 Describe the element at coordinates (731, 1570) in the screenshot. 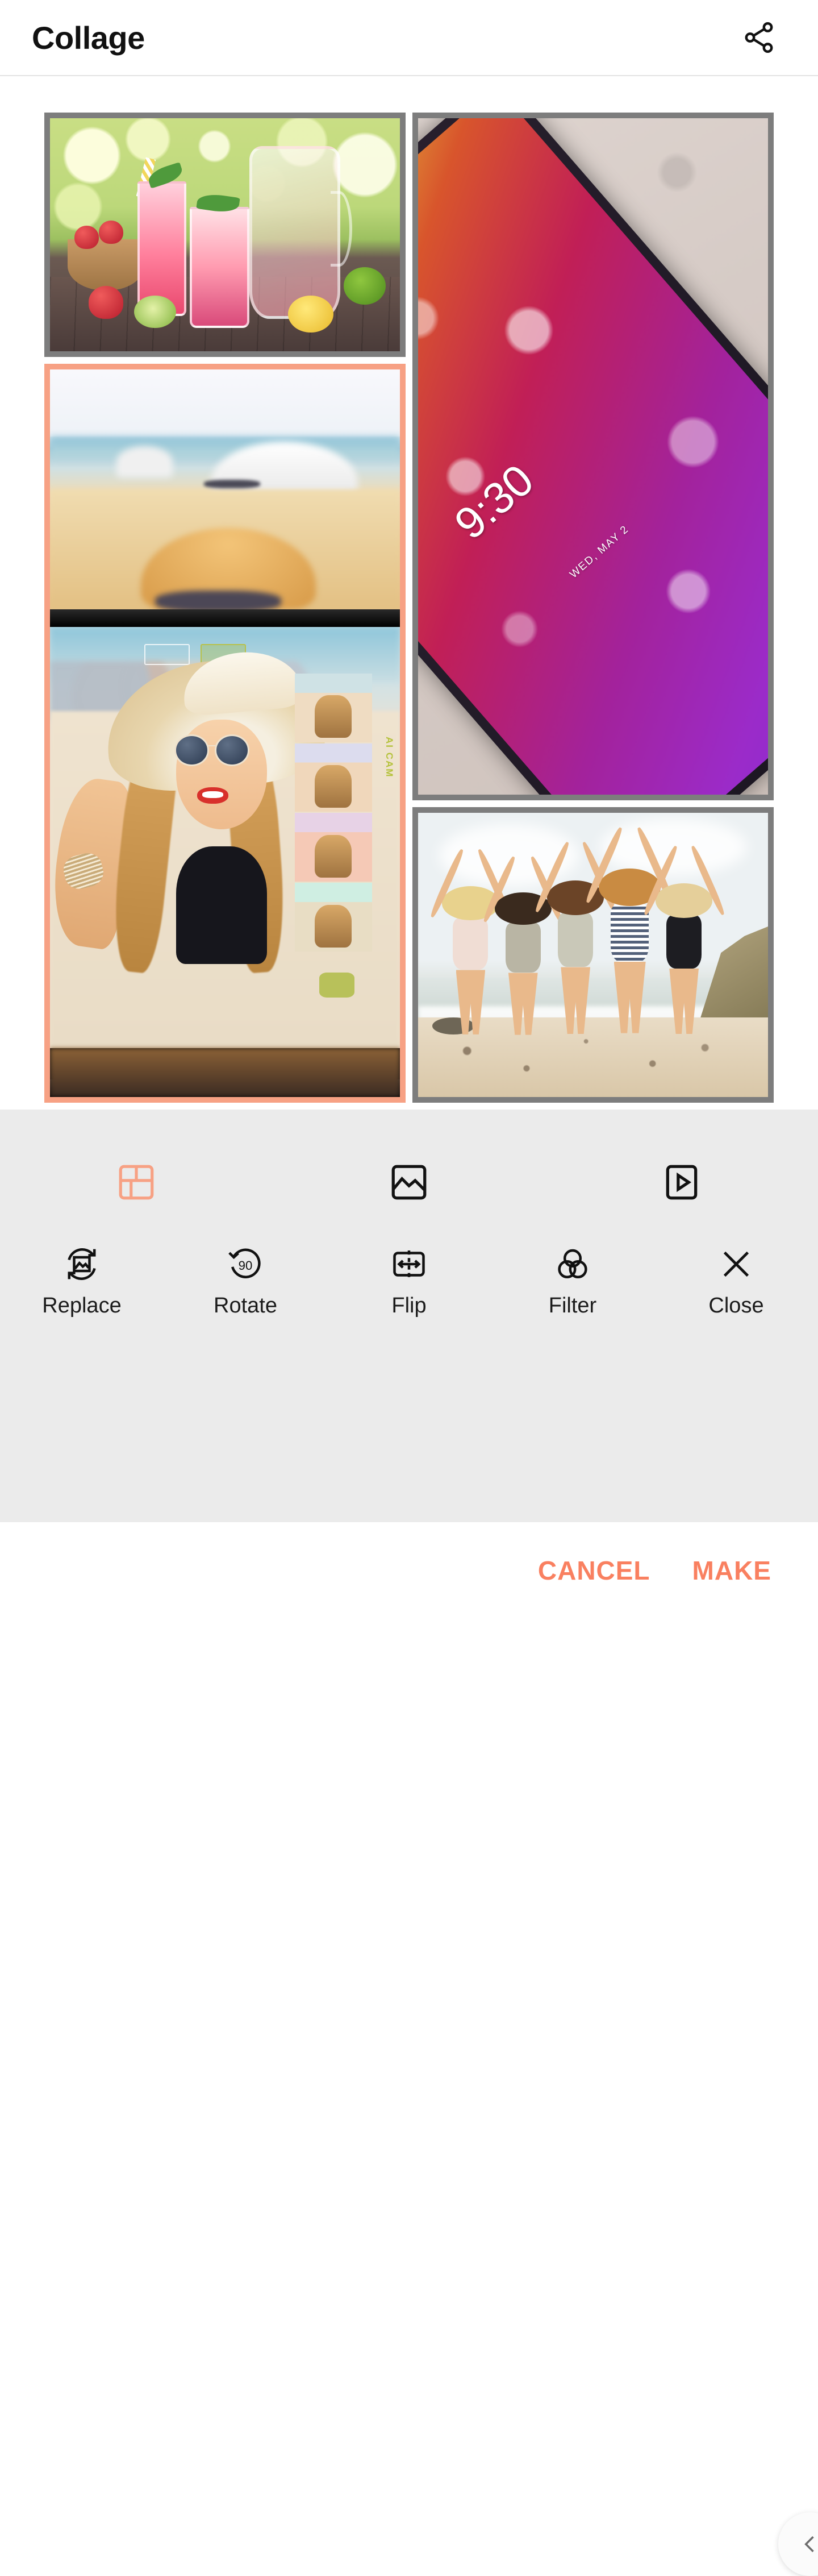

I see `make-button: MAKE` at that location.